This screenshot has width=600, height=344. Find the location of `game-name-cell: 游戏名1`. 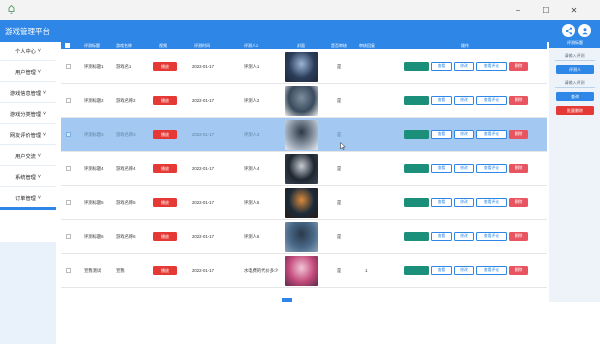

game-name-cell: 游戏名1 is located at coordinates (124, 66).